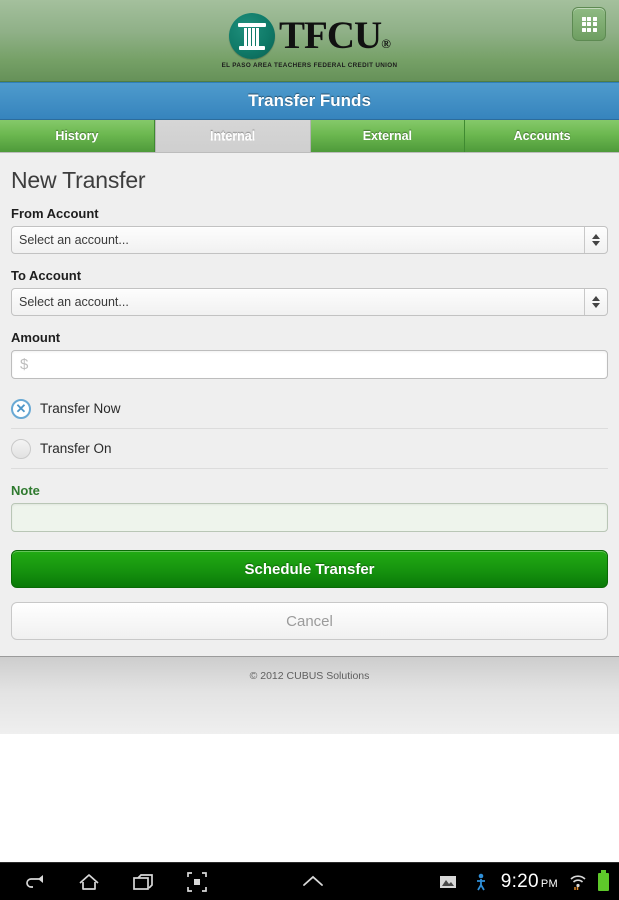 Image resolution: width=619 pixels, height=900 pixels. What do you see at coordinates (309, 676) in the screenshot?
I see `copyright-text: © 2012 CUBUS Solutions` at bounding box center [309, 676].